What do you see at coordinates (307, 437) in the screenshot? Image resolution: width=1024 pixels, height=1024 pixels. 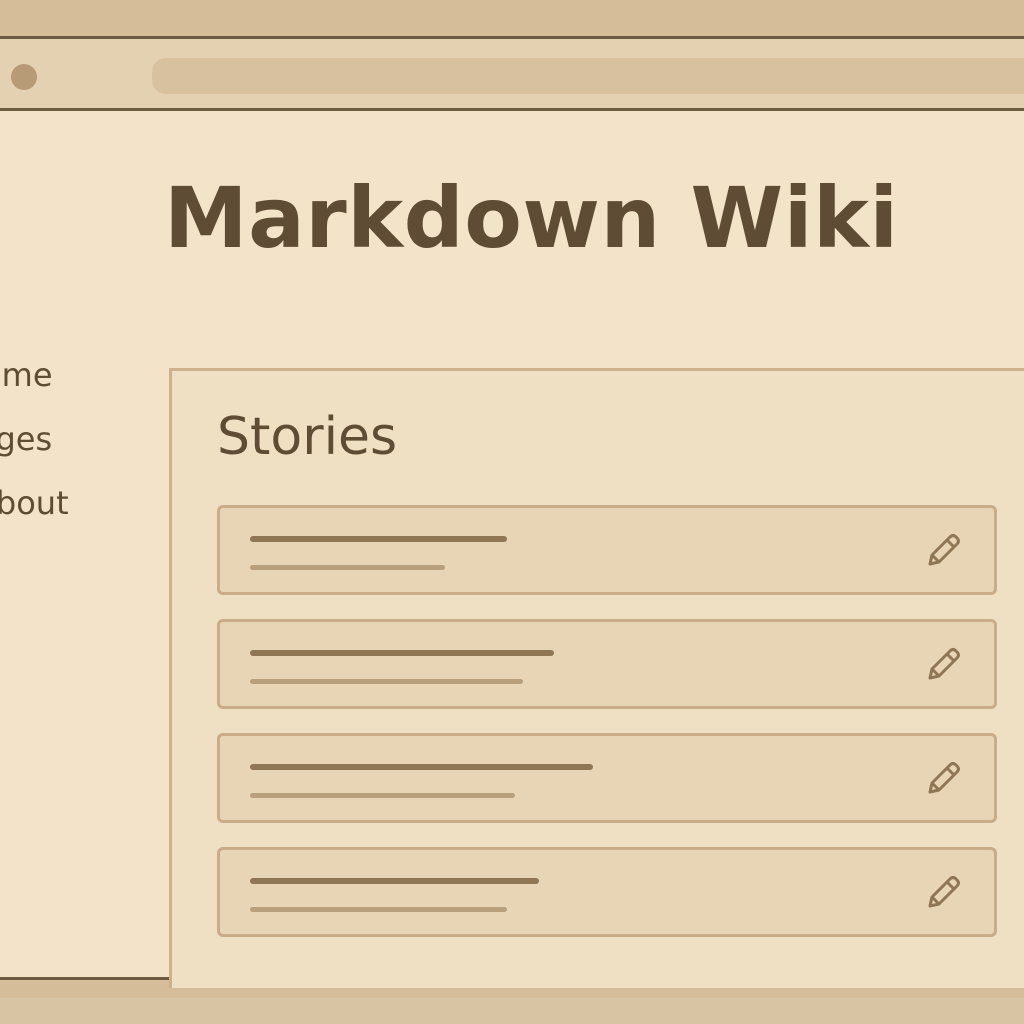 I see `section-title: Stories` at bounding box center [307, 437].